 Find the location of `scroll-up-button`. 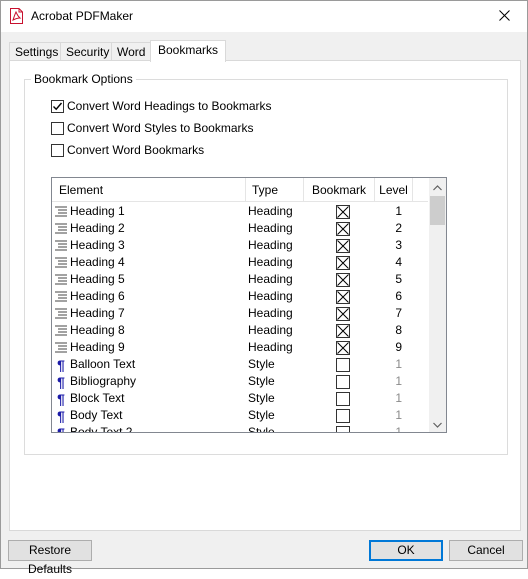

scroll-up-button is located at coordinates (437, 186).